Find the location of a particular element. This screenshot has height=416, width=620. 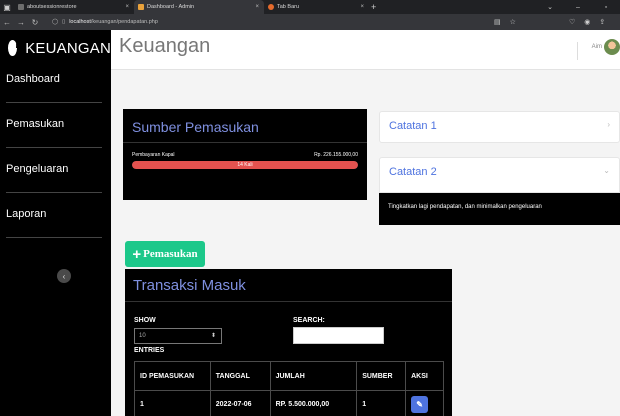

shield-icon: ◯ is located at coordinates (55, 22).